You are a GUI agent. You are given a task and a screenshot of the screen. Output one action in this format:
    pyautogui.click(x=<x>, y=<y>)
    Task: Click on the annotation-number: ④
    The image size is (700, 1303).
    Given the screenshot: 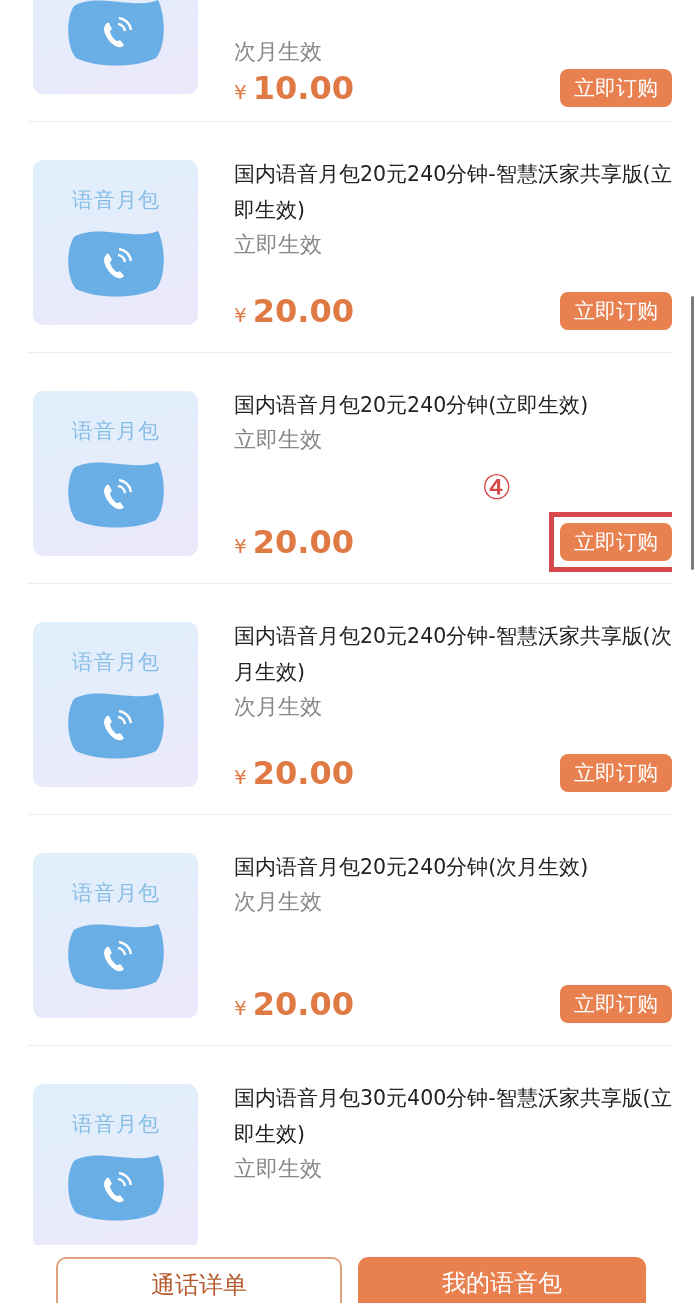 What is the action you would take?
    pyautogui.click(x=496, y=487)
    